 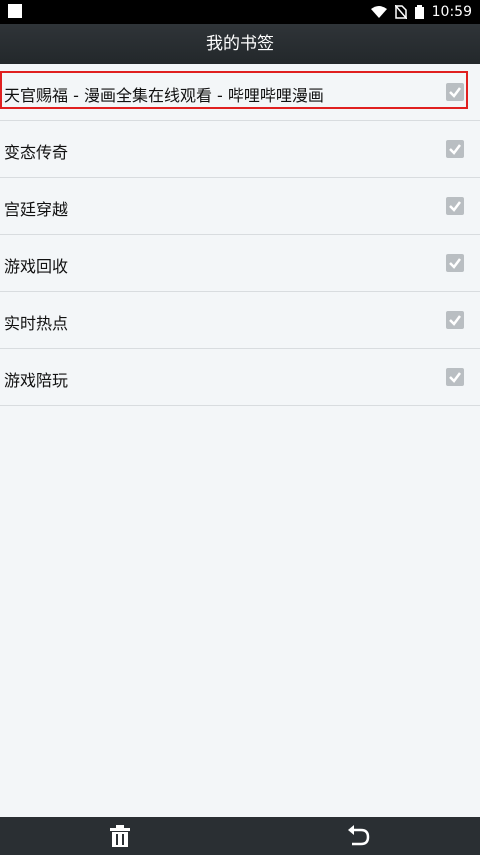 What do you see at coordinates (240, 320) in the screenshot?
I see `bookmark-item: 实时热点` at bounding box center [240, 320].